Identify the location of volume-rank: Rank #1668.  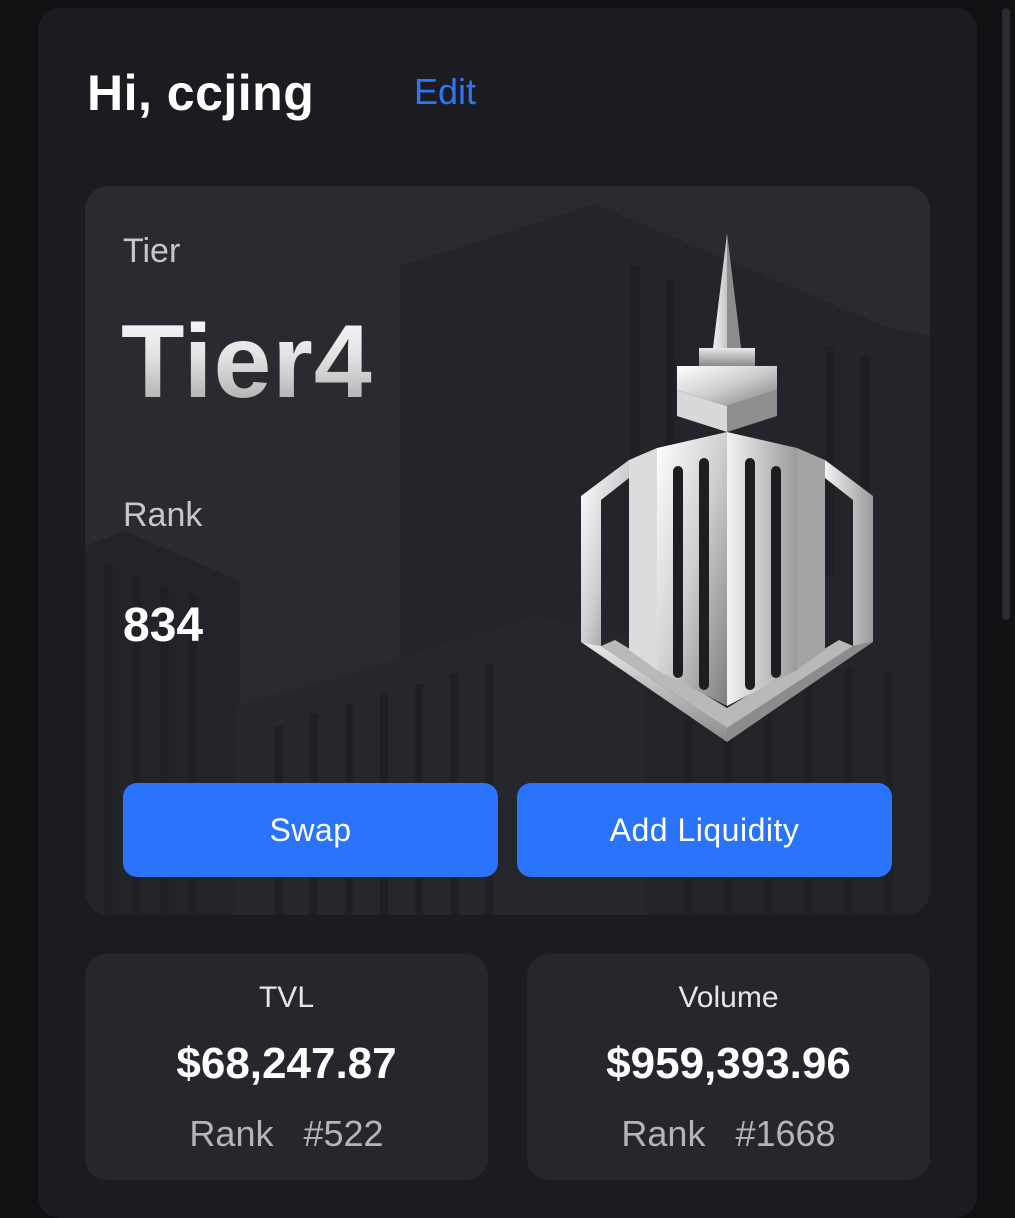
(728, 1134).